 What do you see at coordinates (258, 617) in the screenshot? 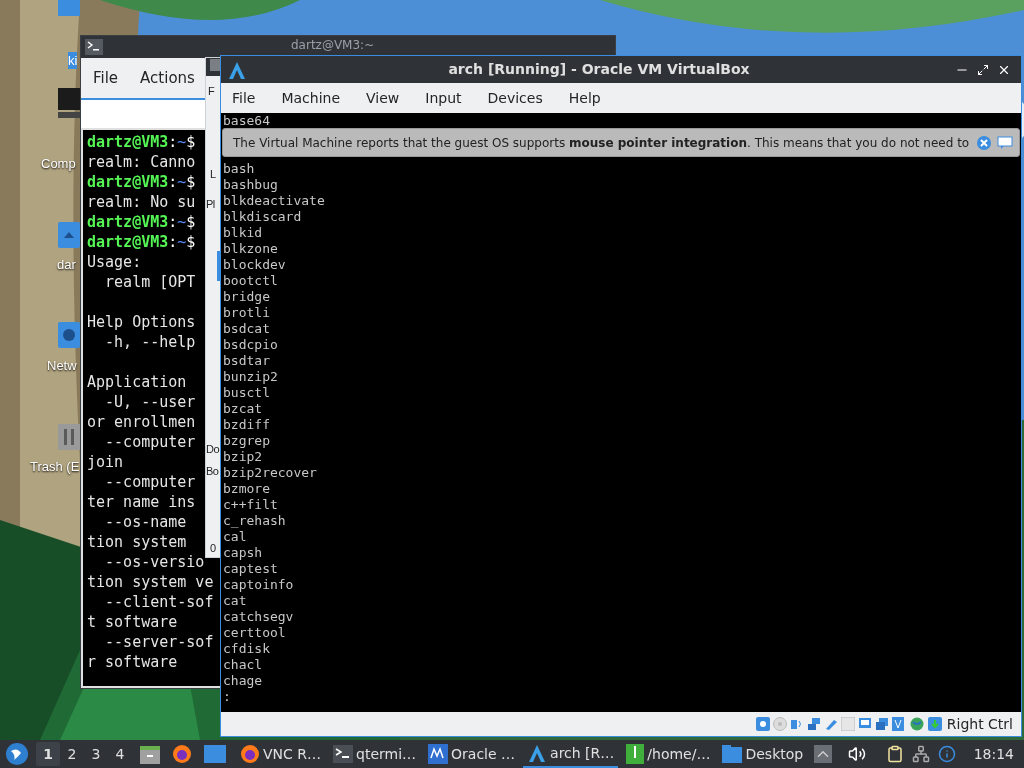
I see `console-line: catchsegv` at bounding box center [258, 617].